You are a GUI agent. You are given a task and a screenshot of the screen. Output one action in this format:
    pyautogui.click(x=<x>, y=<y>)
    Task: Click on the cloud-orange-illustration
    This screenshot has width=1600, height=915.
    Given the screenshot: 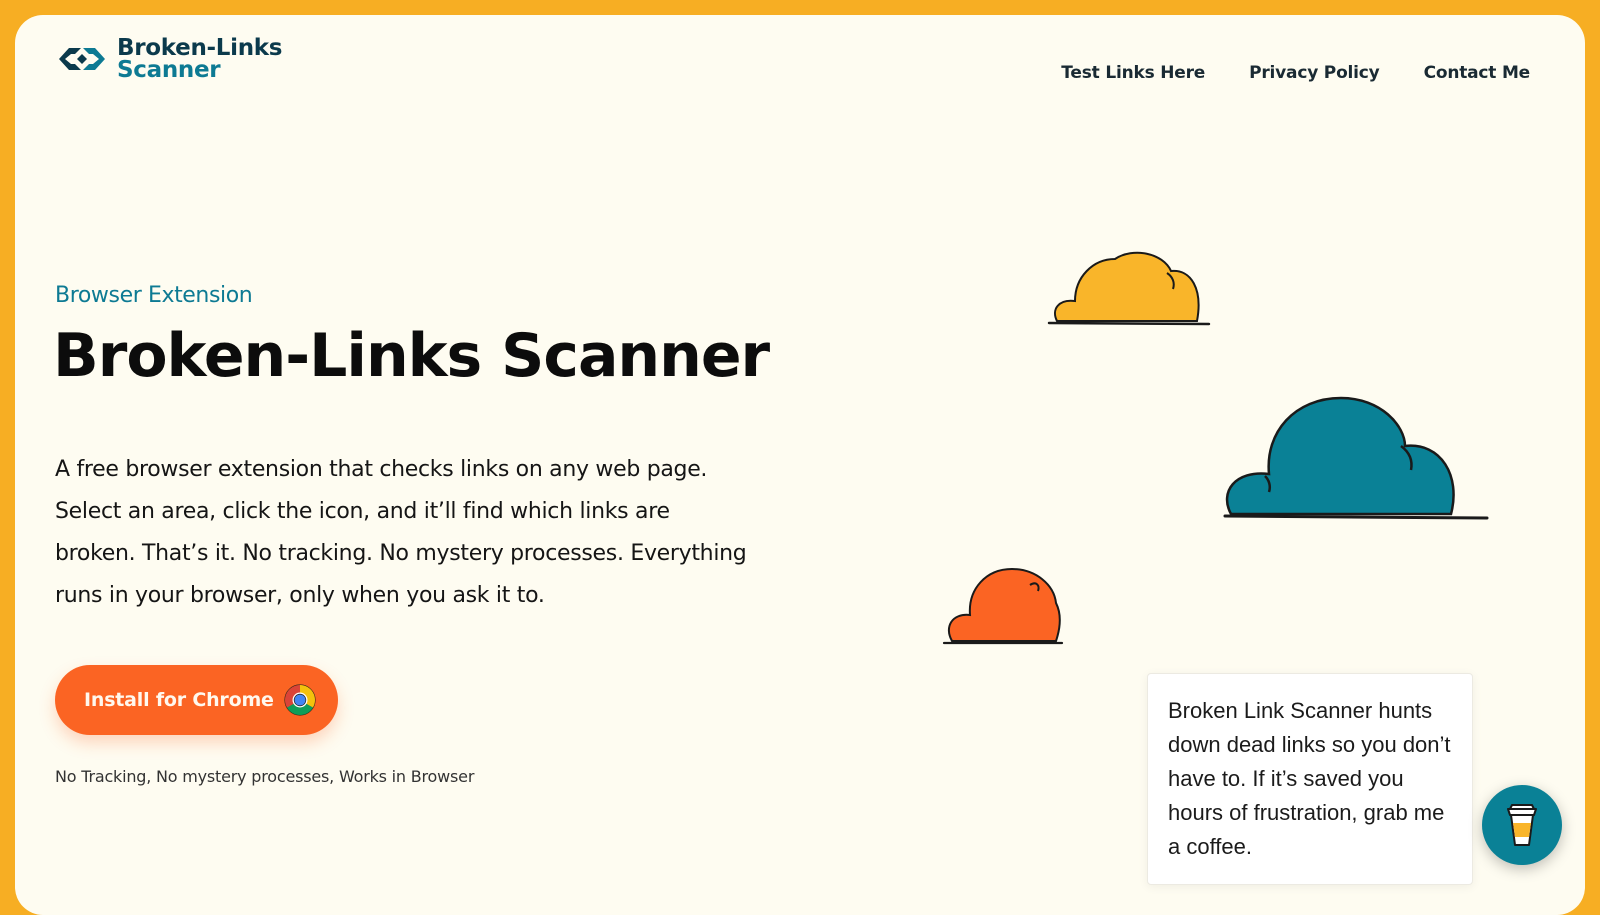 What is the action you would take?
    pyautogui.click(x=1003, y=606)
    